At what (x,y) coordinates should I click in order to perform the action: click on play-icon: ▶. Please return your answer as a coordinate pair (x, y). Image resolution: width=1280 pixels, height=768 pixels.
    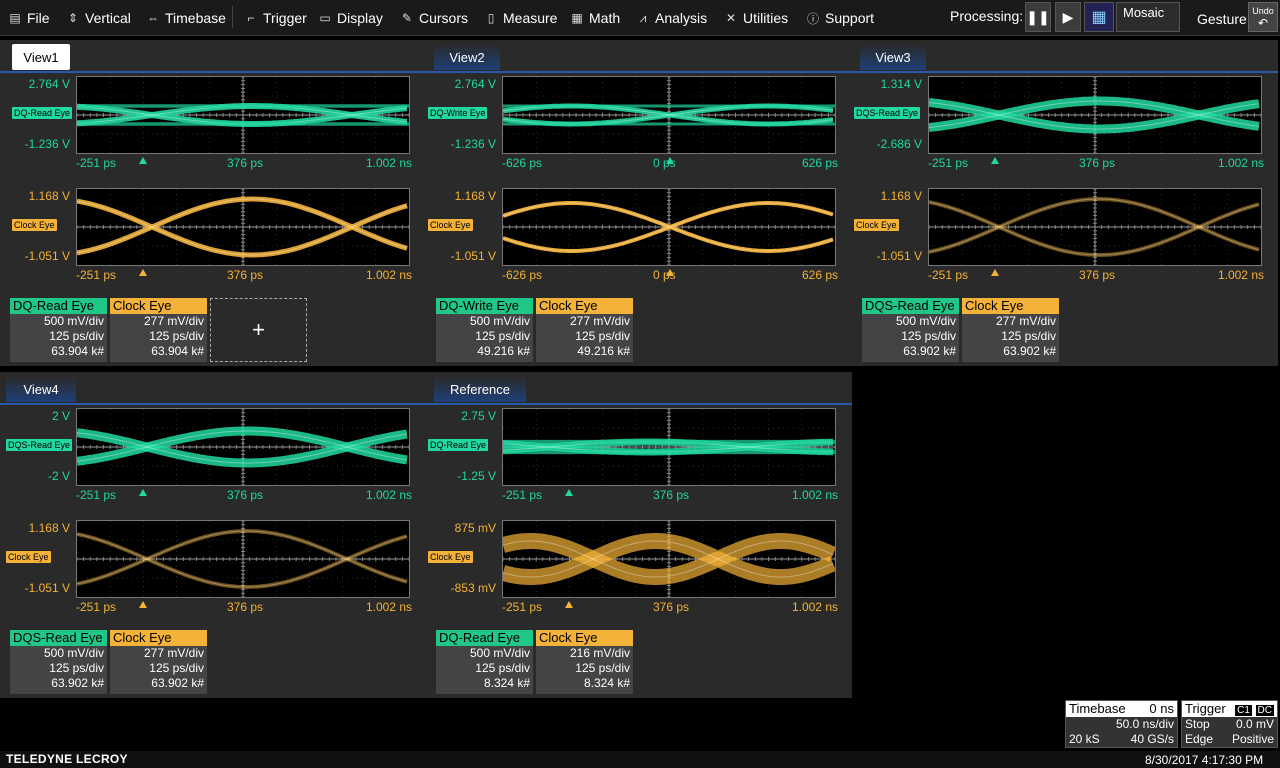
    Looking at the image, I should click on (1068, 16).